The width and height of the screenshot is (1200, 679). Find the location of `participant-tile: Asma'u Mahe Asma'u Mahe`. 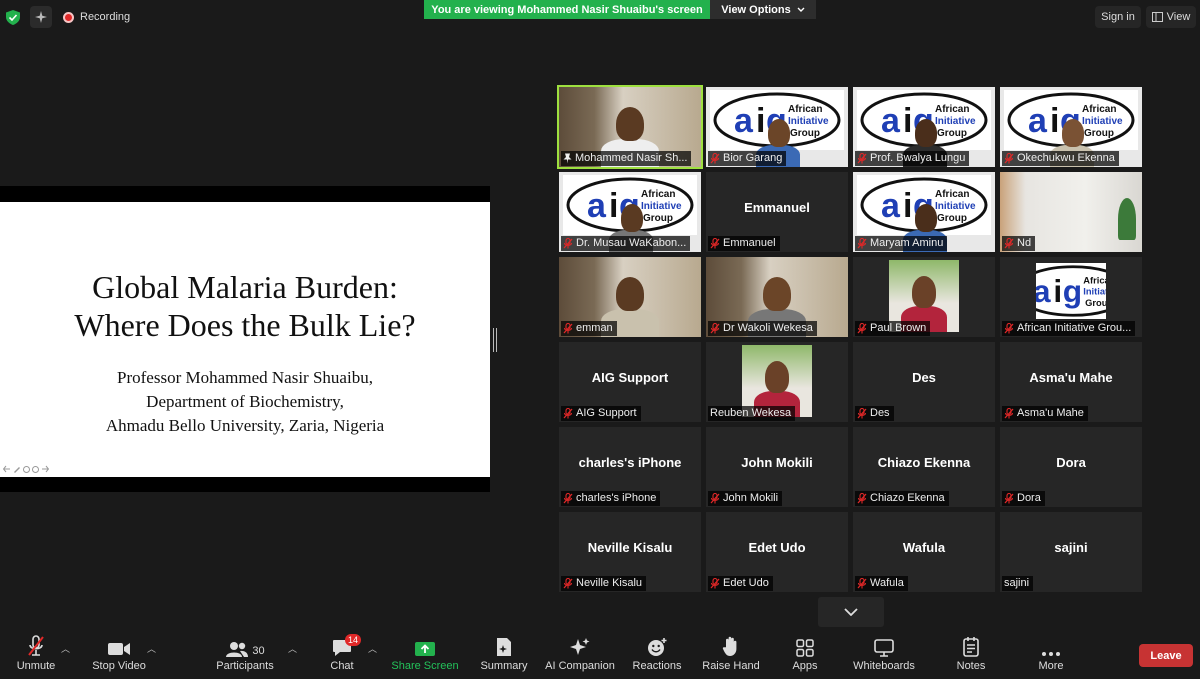

participant-tile: Asma'u Mahe Asma'u Mahe is located at coordinates (1071, 382).